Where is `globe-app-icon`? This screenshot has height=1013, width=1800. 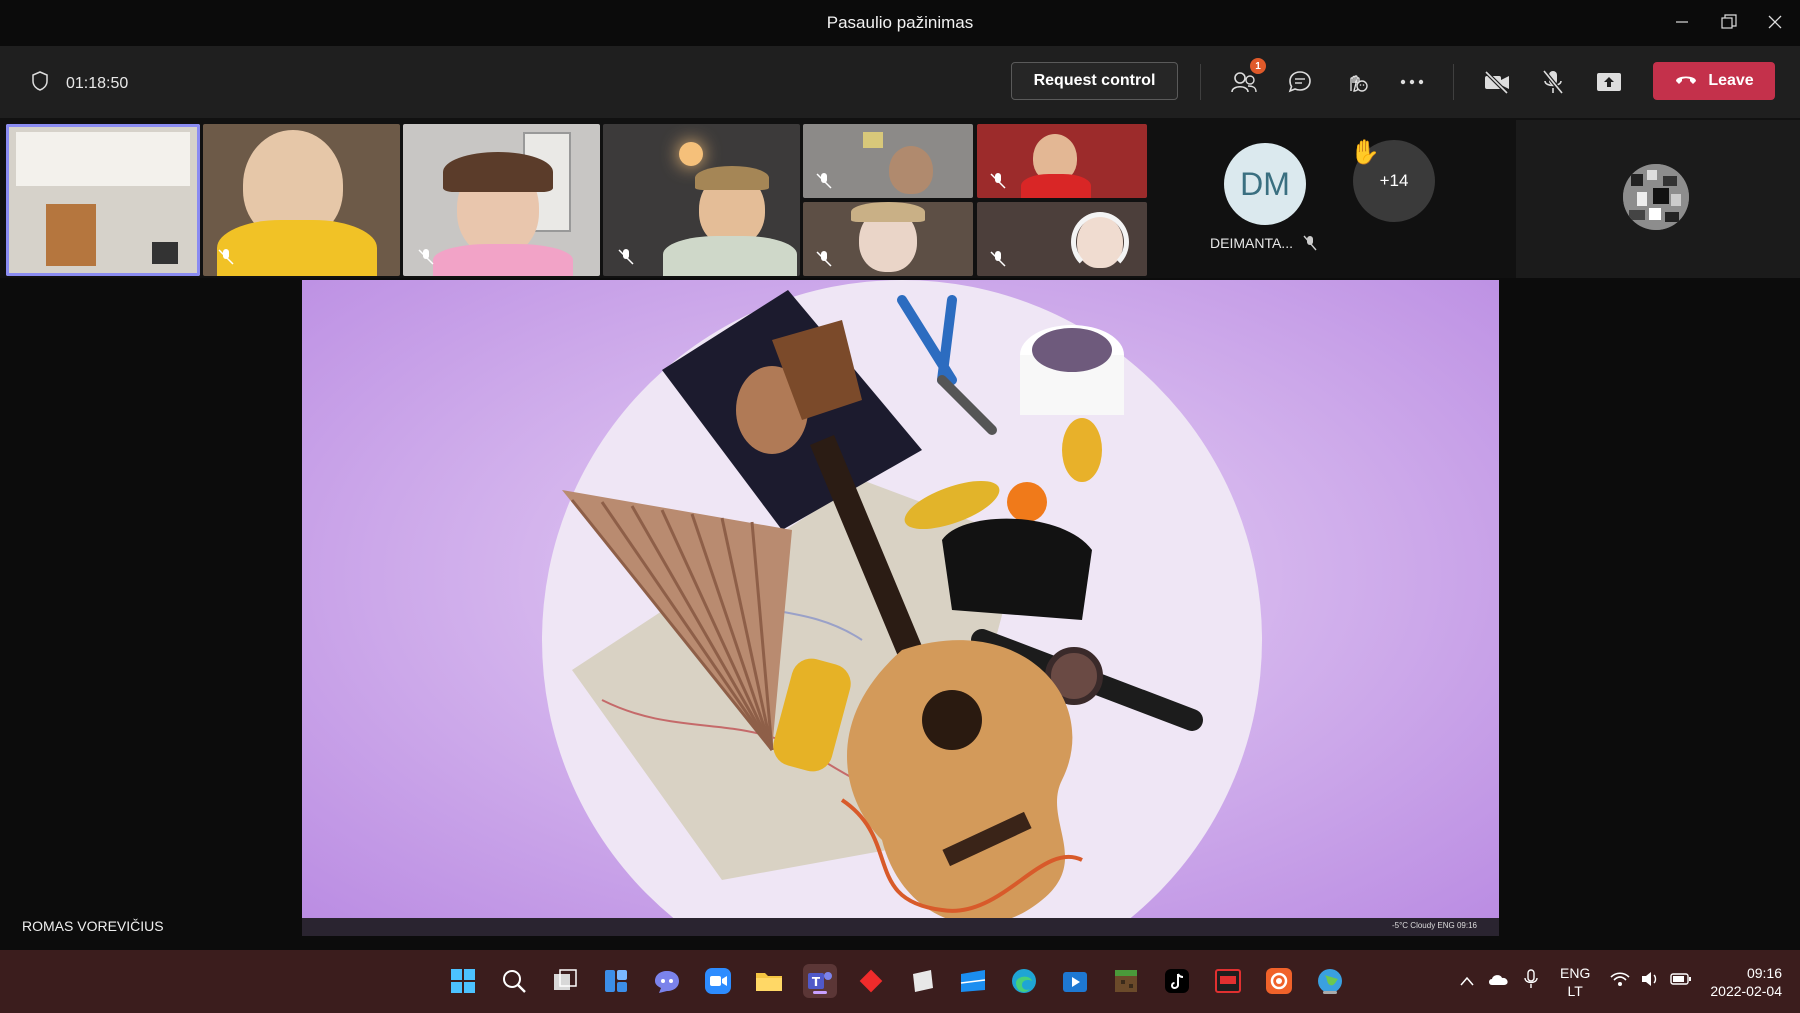
globe-app-icon is located at coordinates (1330, 981).